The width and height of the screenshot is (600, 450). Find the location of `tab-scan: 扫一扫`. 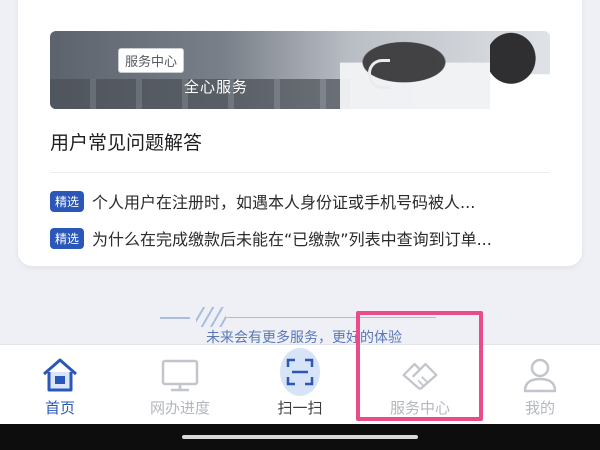

tab-scan: 扫一扫 is located at coordinates (300, 385).